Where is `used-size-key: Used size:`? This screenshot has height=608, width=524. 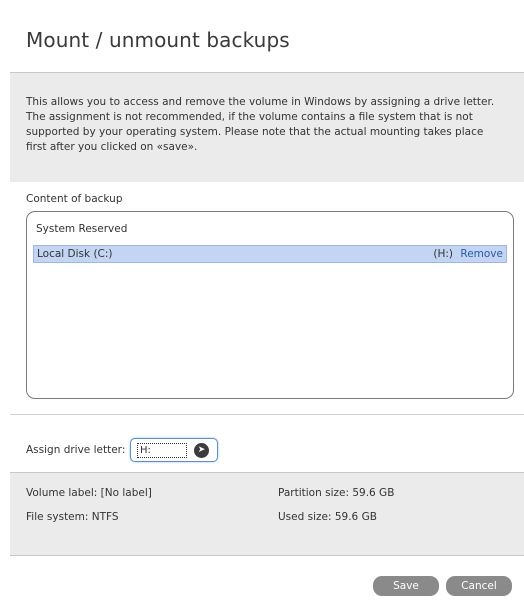
used-size-key: Used size: is located at coordinates (305, 517).